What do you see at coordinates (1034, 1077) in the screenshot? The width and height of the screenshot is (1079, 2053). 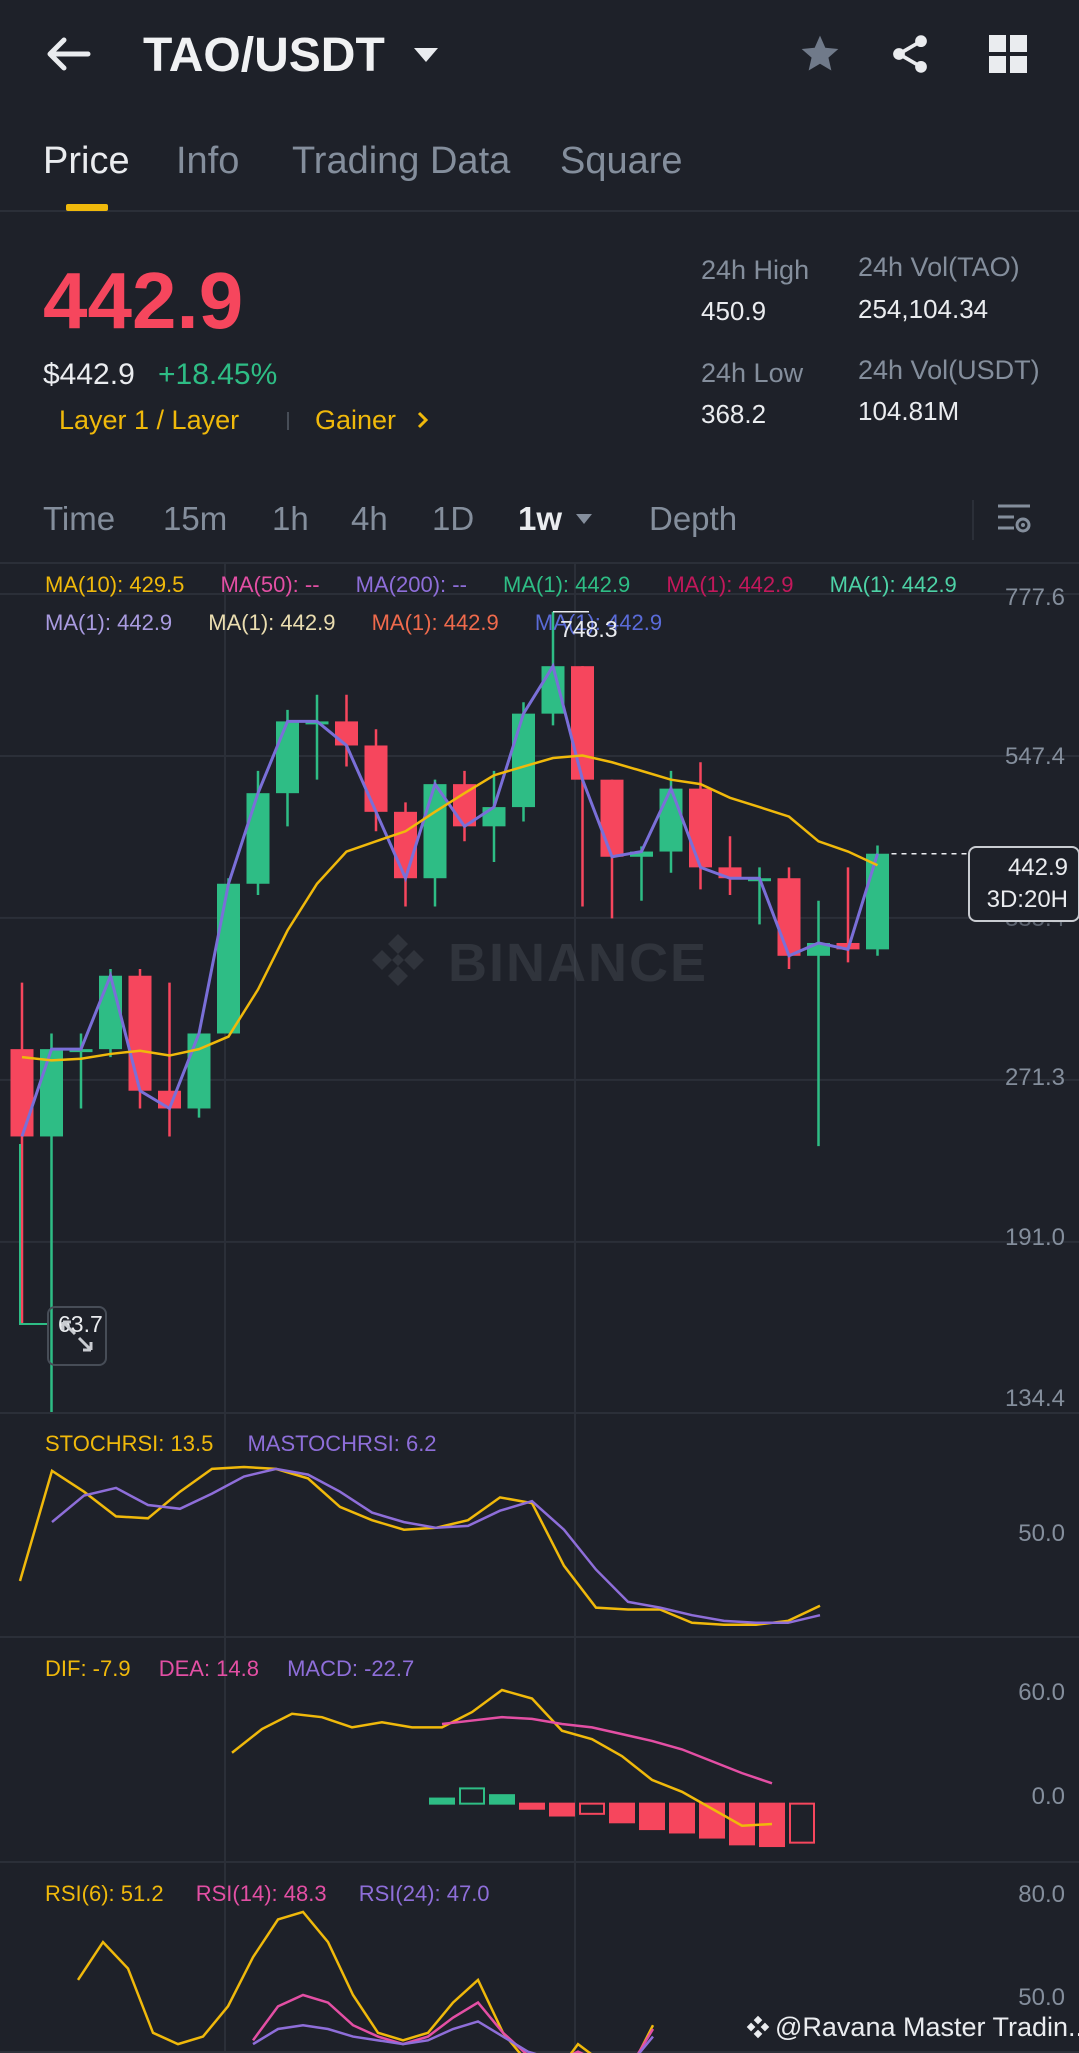 I see `price-axis-label-4: 271.3` at bounding box center [1034, 1077].